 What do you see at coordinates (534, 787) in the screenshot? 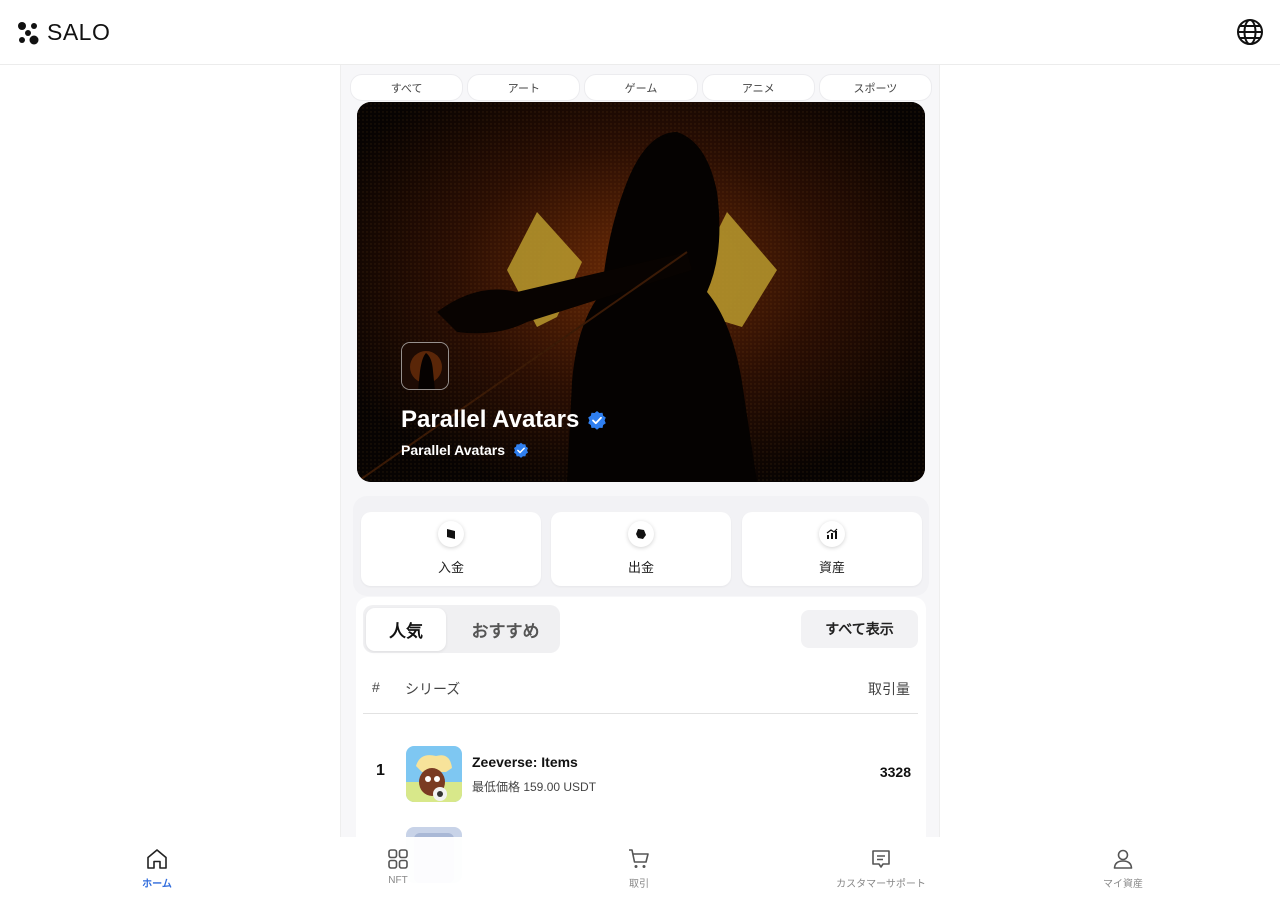
I see `row-floor-price: 最低価格 159.00 USDT` at bounding box center [534, 787].